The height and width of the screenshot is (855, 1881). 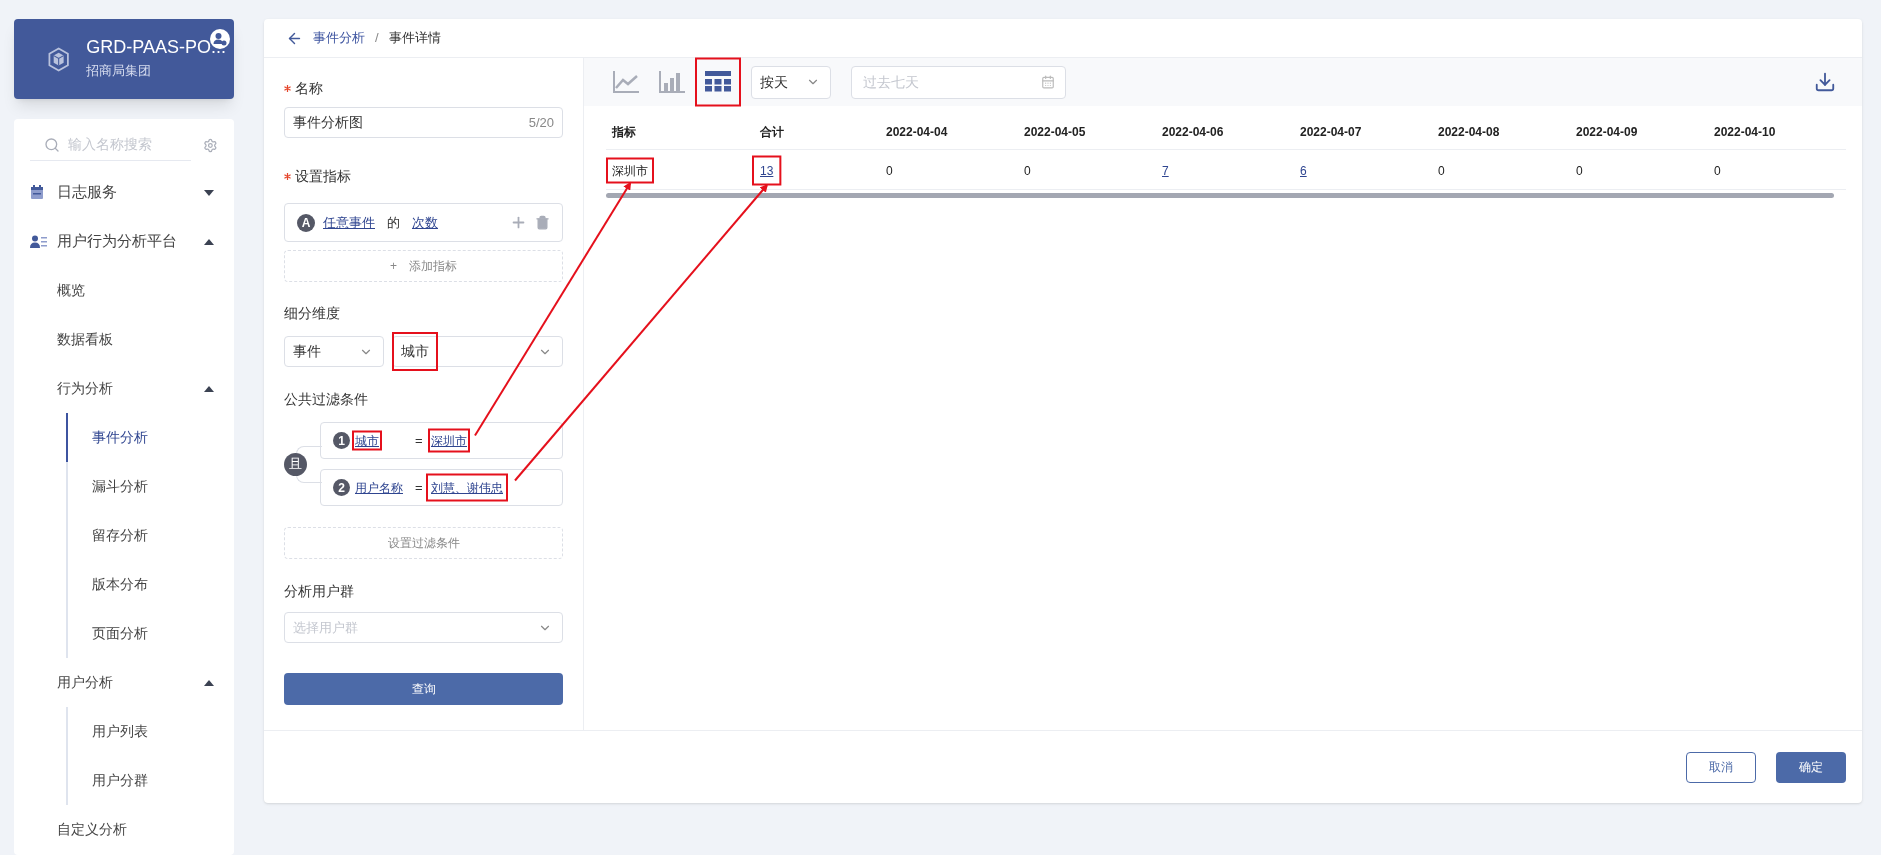 What do you see at coordinates (1745, 132) in the screenshot?
I see `column-header: 2022-04-10` at bounding box center [1745, 132].